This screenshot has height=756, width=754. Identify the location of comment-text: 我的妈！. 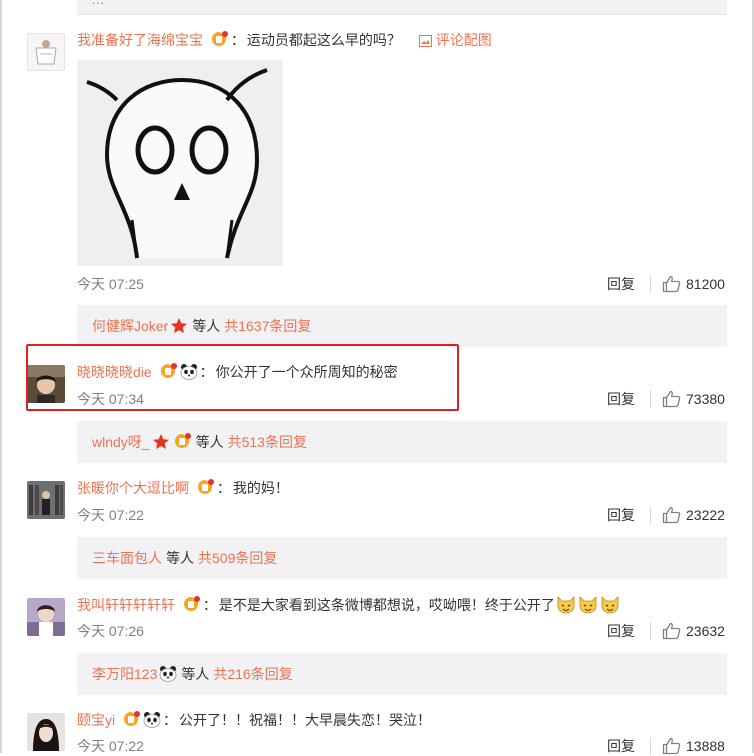
(260, 488).